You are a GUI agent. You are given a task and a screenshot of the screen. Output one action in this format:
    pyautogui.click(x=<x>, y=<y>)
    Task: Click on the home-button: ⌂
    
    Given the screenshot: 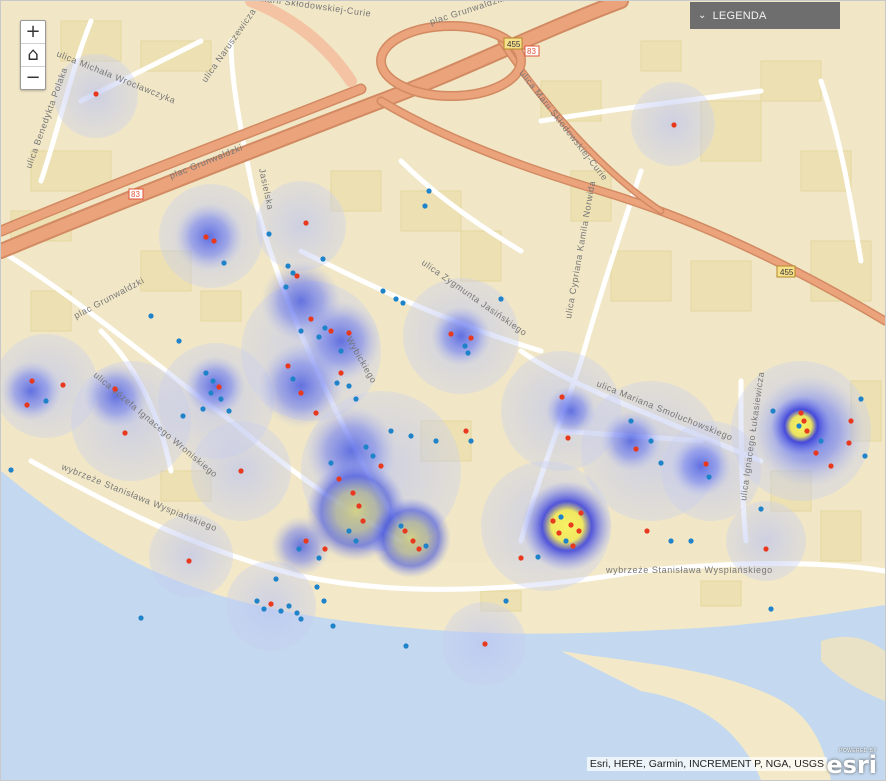 What is the action you would take?
    pyautogui.click(x=33, y=55)
    